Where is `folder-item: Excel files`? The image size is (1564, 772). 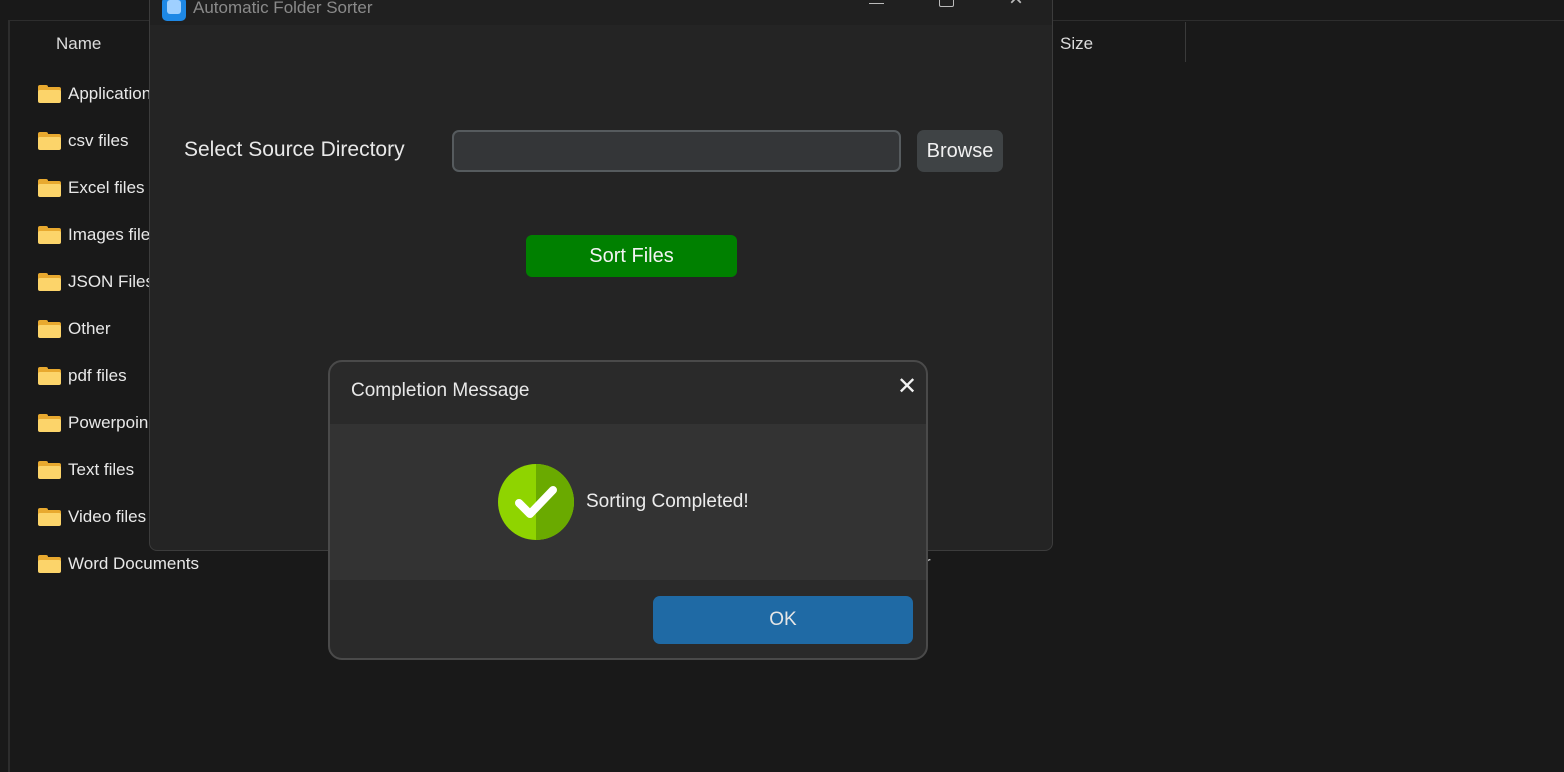
folder-item: Excel files is located at coordinates (91, 188).